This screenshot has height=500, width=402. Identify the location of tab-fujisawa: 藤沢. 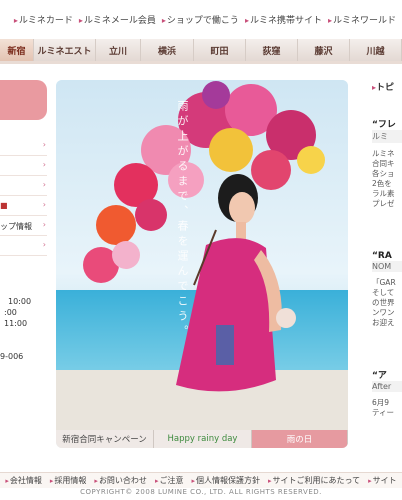
(324, 50).